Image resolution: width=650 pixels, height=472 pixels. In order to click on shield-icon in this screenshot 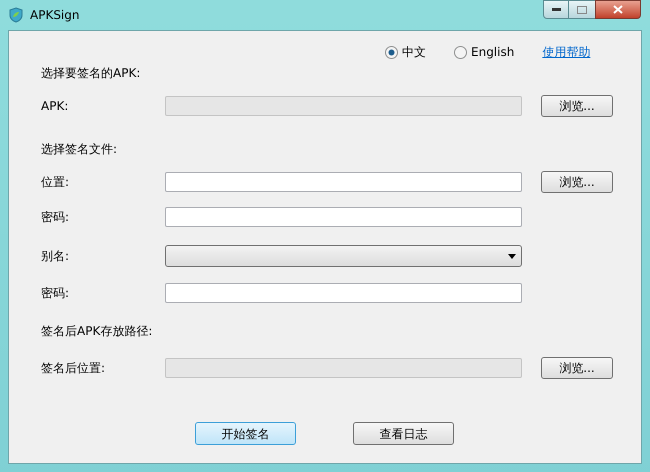, I will do `click(16, 15)`.